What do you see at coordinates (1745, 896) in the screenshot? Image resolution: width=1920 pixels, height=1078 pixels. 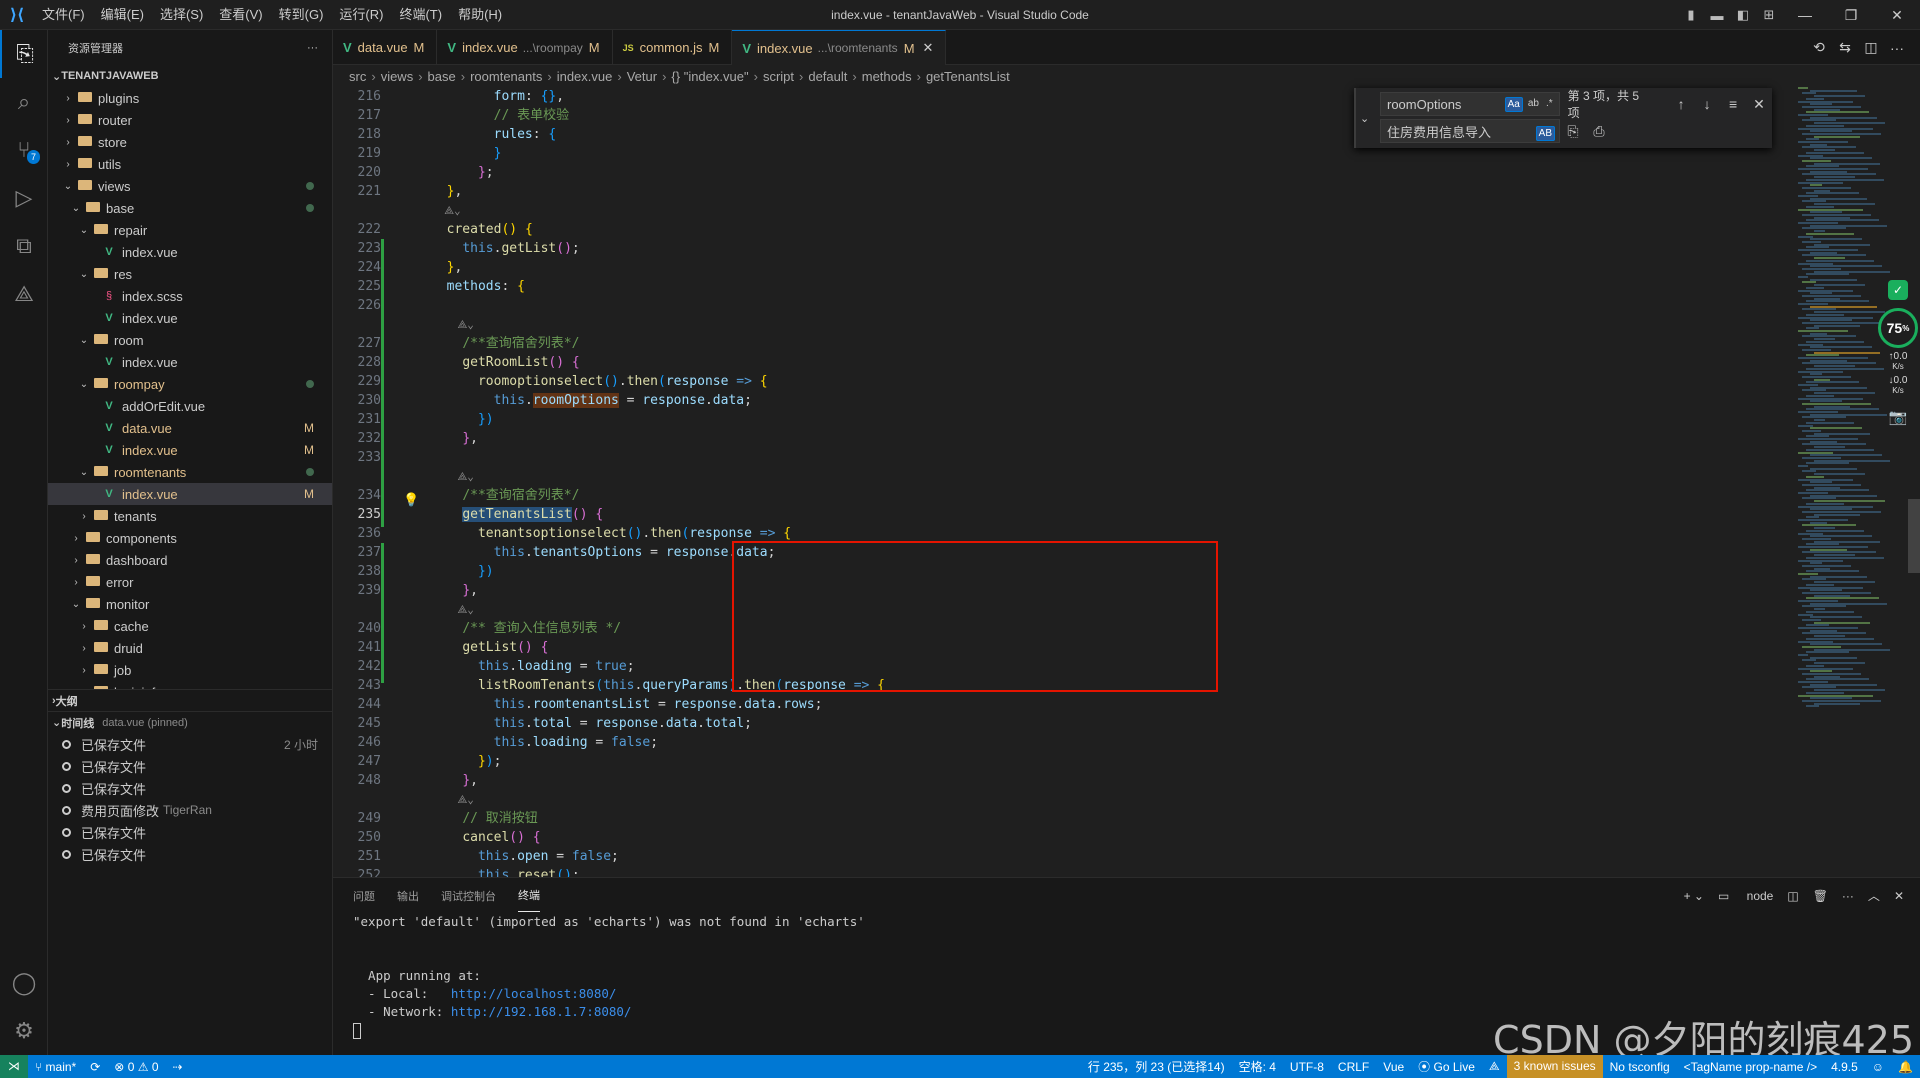 I see `terminal-name: ▭ node` at bounding box center [1745, 896].